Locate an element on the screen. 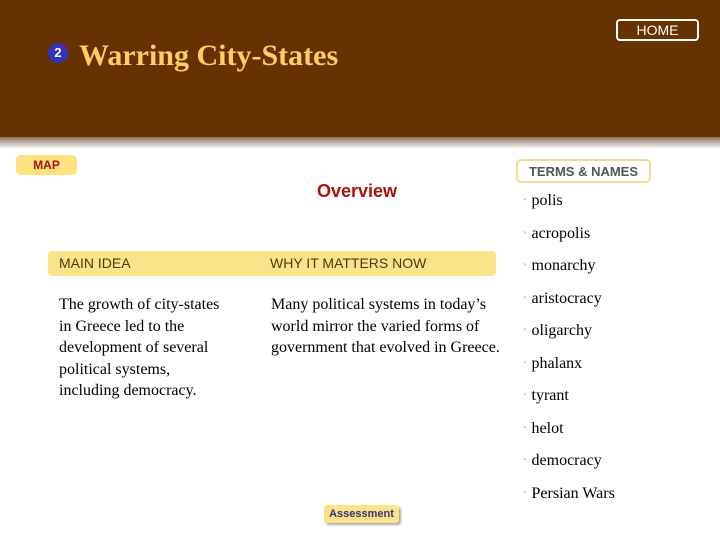 The image size is (720, 540). term-item: • democracy is located at coordinates (569, 466).